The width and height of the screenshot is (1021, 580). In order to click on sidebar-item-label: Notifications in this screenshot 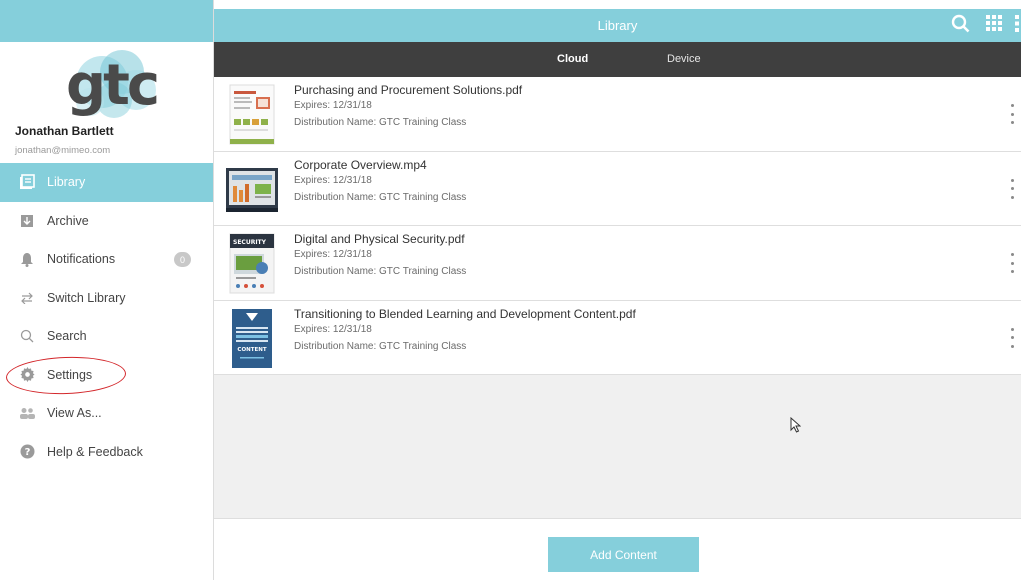, I will do `click(81, 259)`.